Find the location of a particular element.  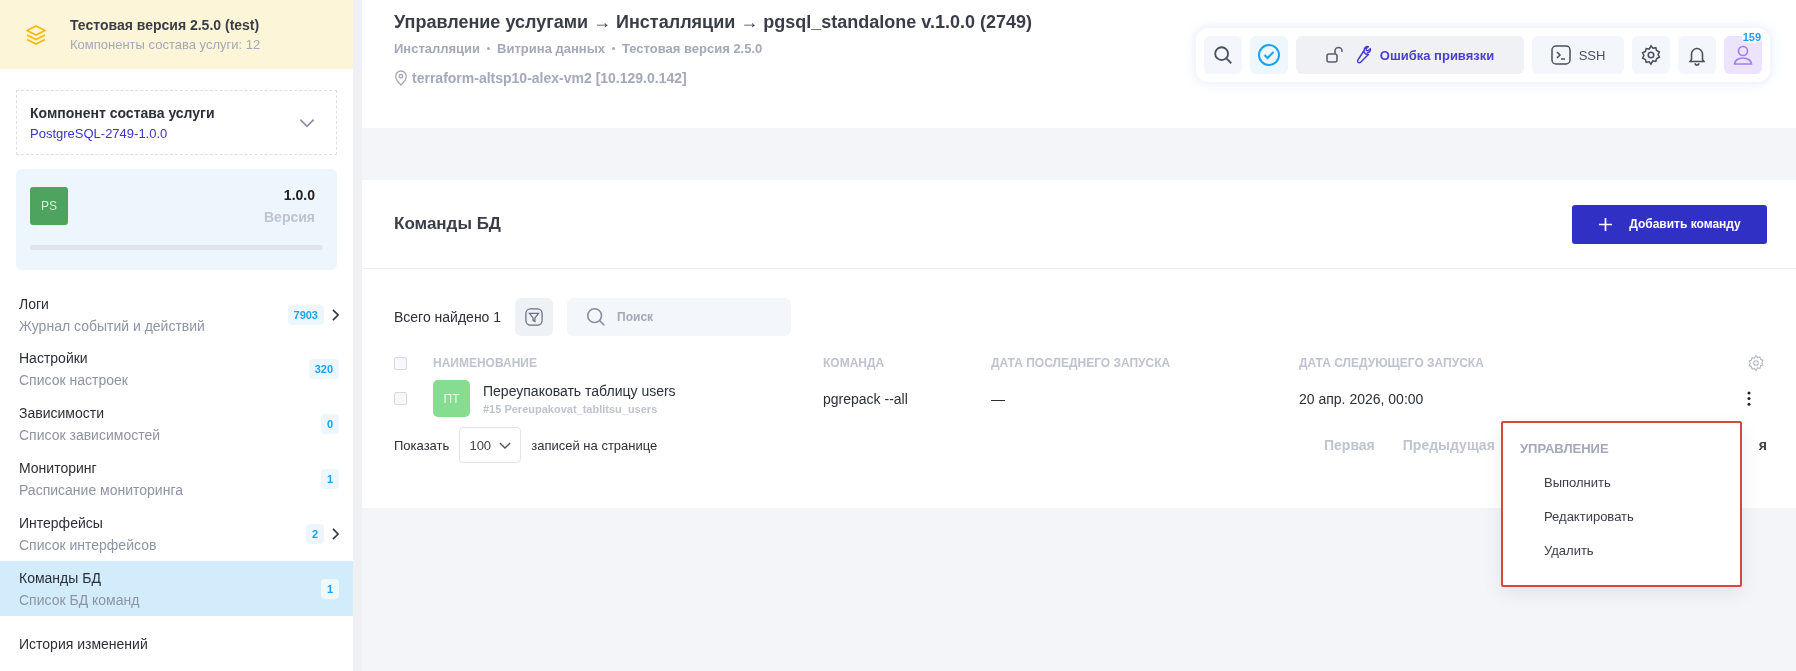

page-size-select: 100 is located at coordinates (490, 445).